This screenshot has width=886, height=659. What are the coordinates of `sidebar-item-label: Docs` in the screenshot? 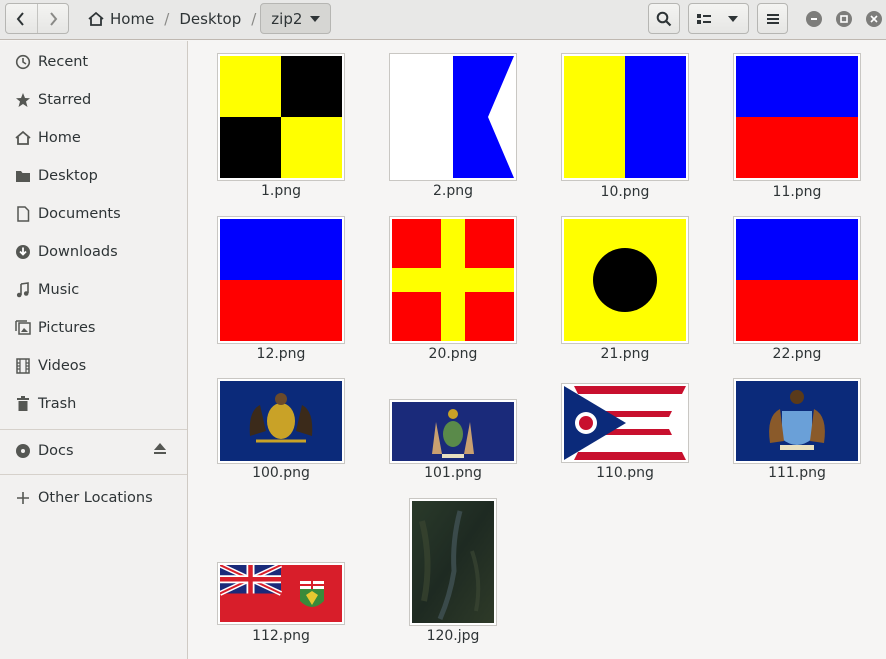 It's located at (56, 451).